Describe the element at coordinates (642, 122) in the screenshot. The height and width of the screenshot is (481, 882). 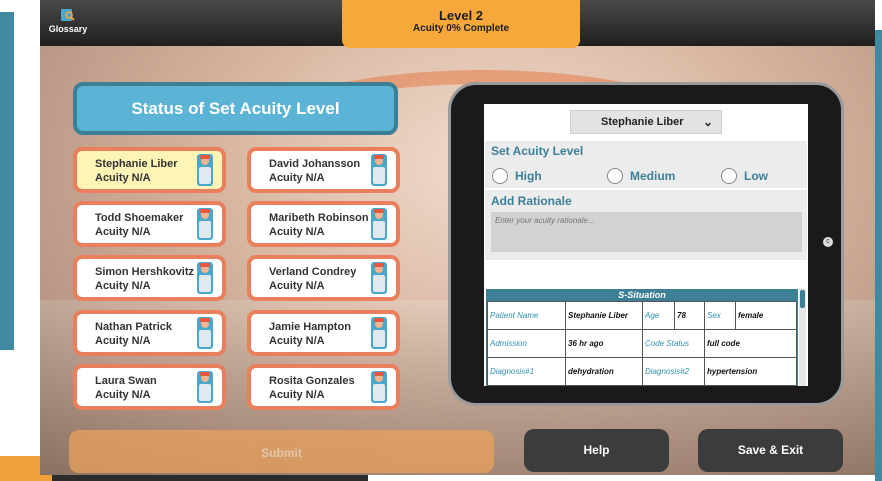
I see `patient-select-value: Stephanie Liber` at that location.